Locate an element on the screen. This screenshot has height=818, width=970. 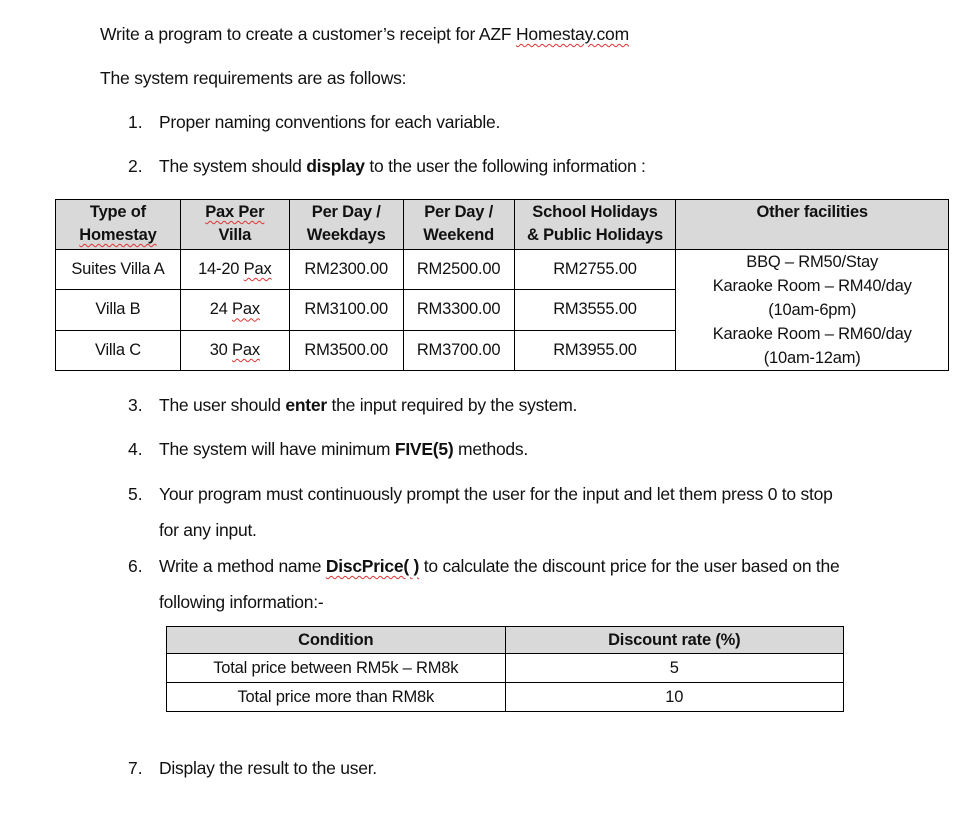
facility-line: (10am-12am) is located at coordinates (812, 358).